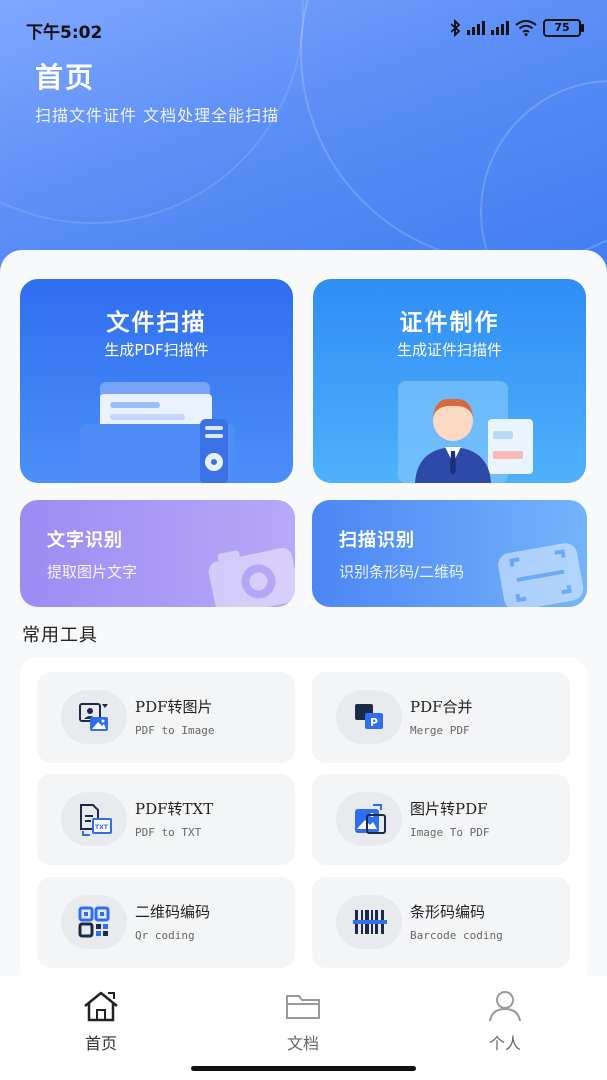 This screenshot has width=607, height=1080. Describe the element at coordinates (94, 717) in the screenshot. I see `pdf-to-image-icon` at that location.